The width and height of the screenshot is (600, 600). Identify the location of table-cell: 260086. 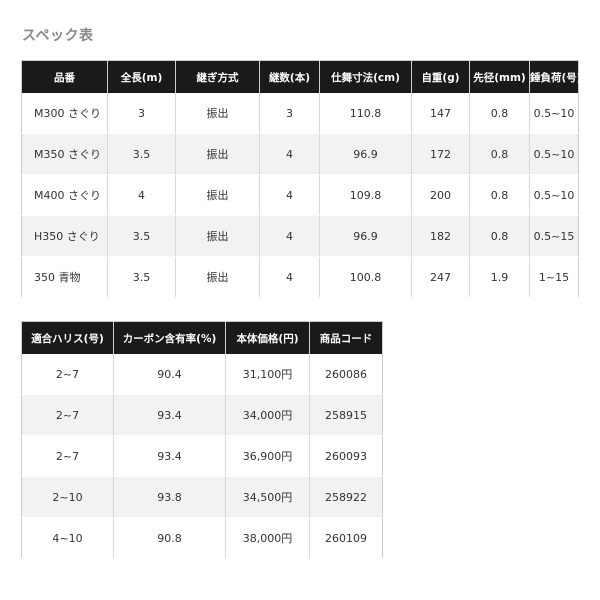
(346, 374).